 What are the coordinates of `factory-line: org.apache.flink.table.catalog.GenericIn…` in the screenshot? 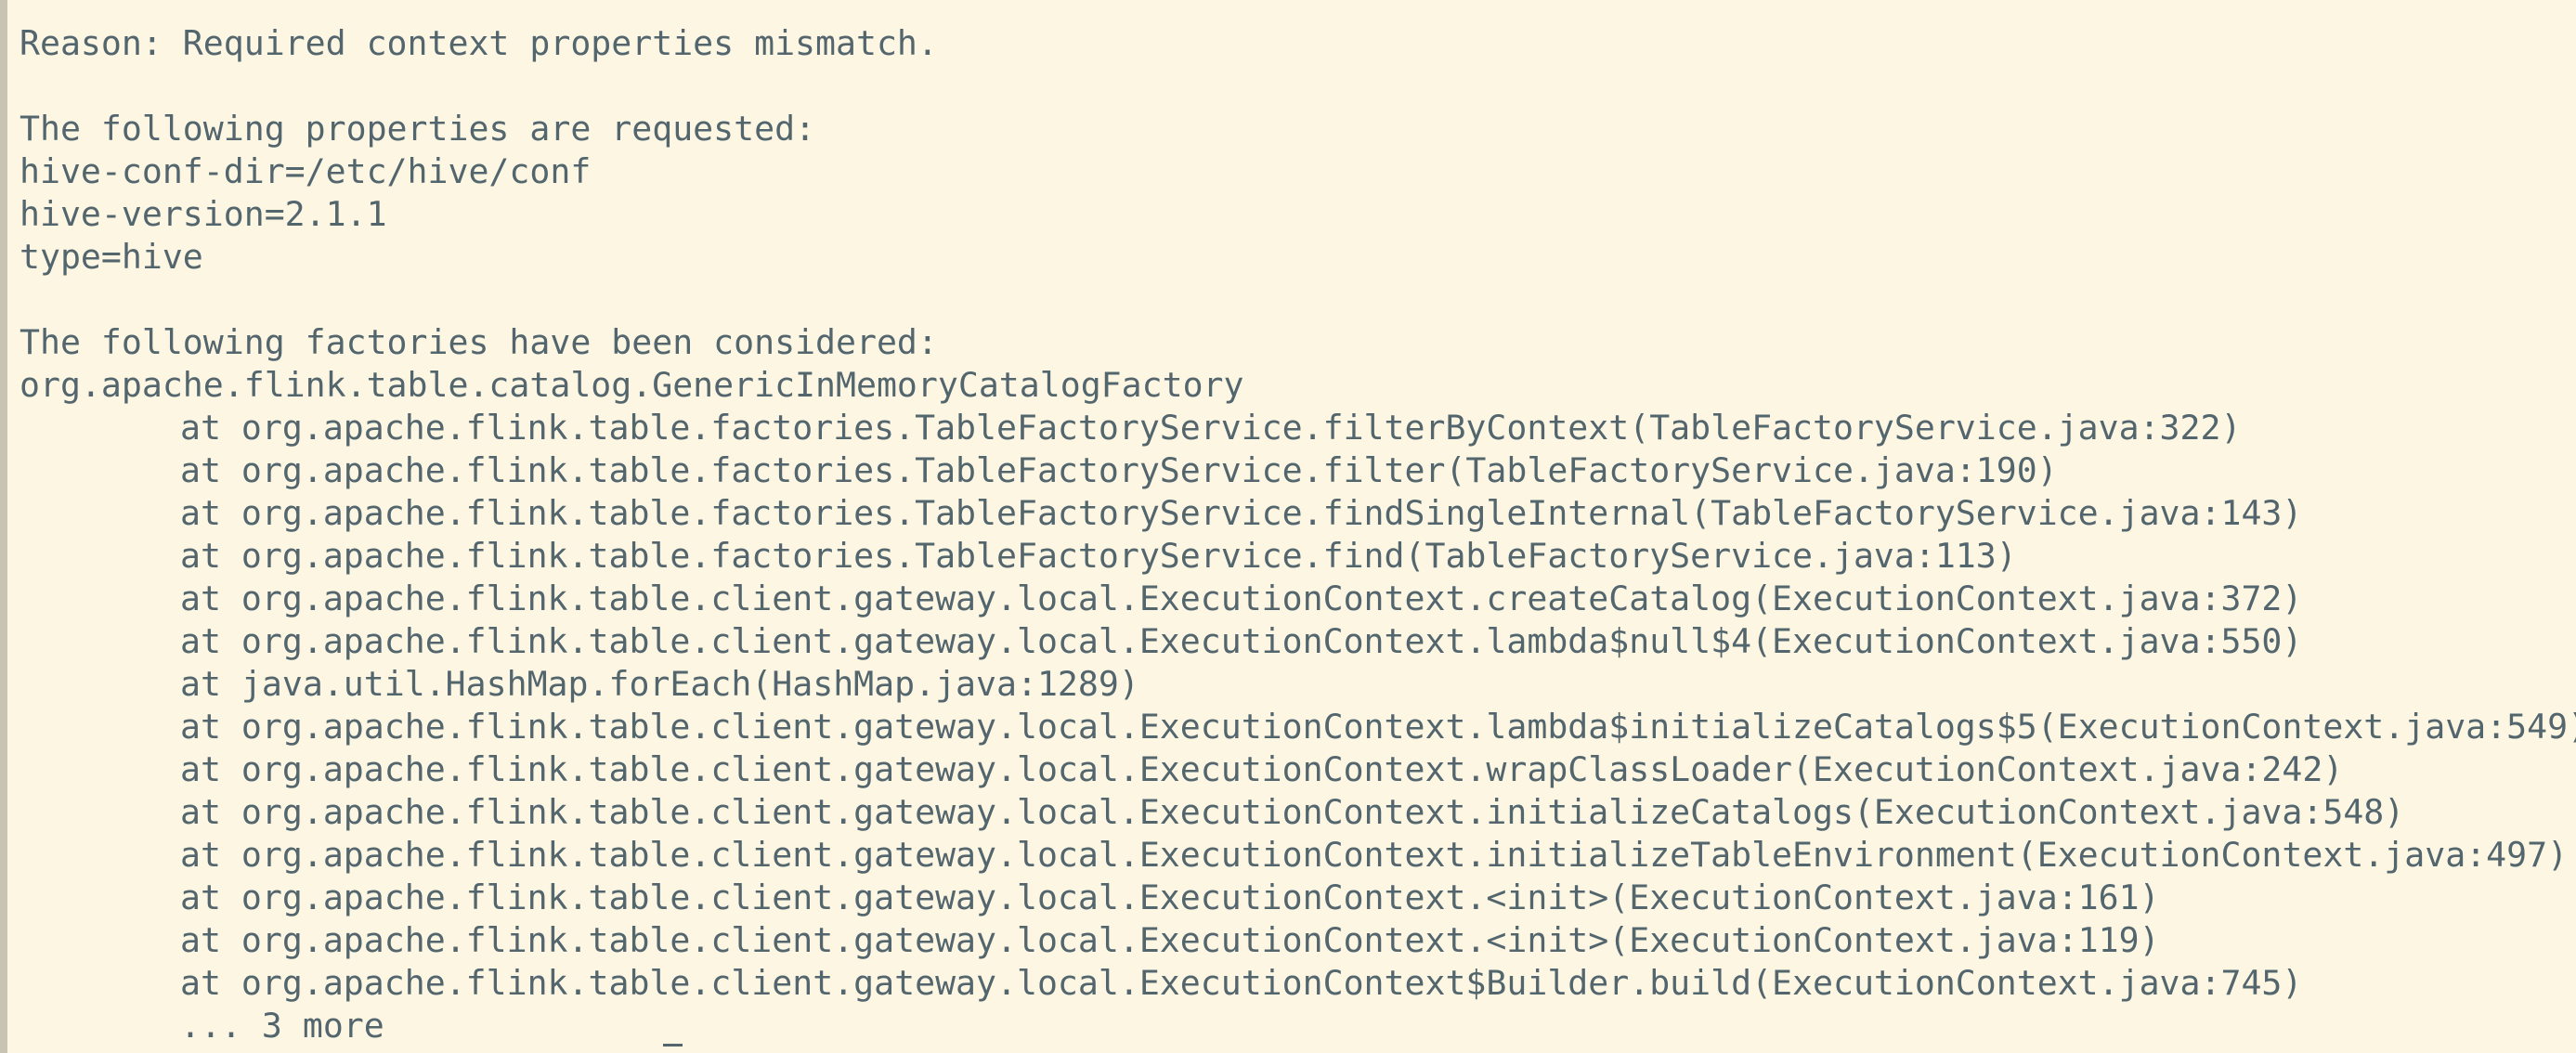 It's located at (632, 385).